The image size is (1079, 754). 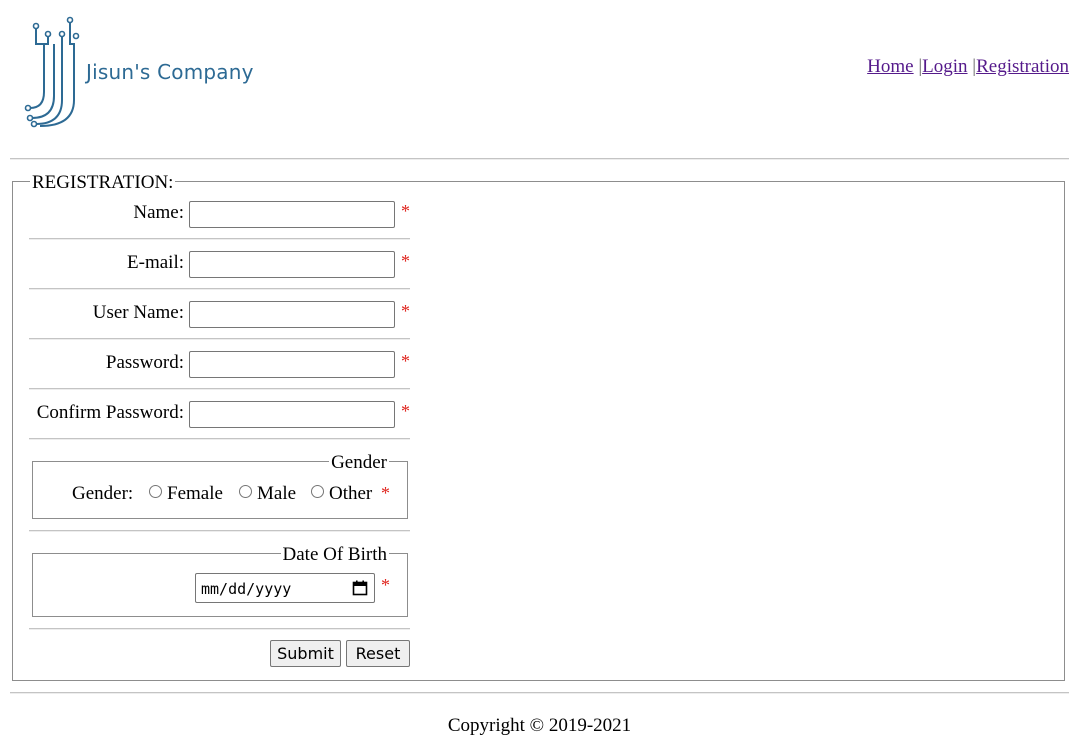 I want to click on name-input, so click(x=292, y=214).